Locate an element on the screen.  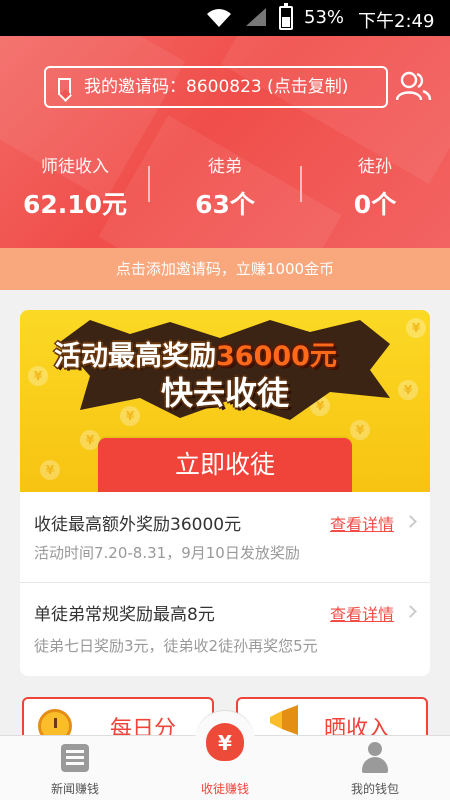
invite-code-button: 我的邀请码：8600823 (点击复制) is located at coordinates (216, 87).